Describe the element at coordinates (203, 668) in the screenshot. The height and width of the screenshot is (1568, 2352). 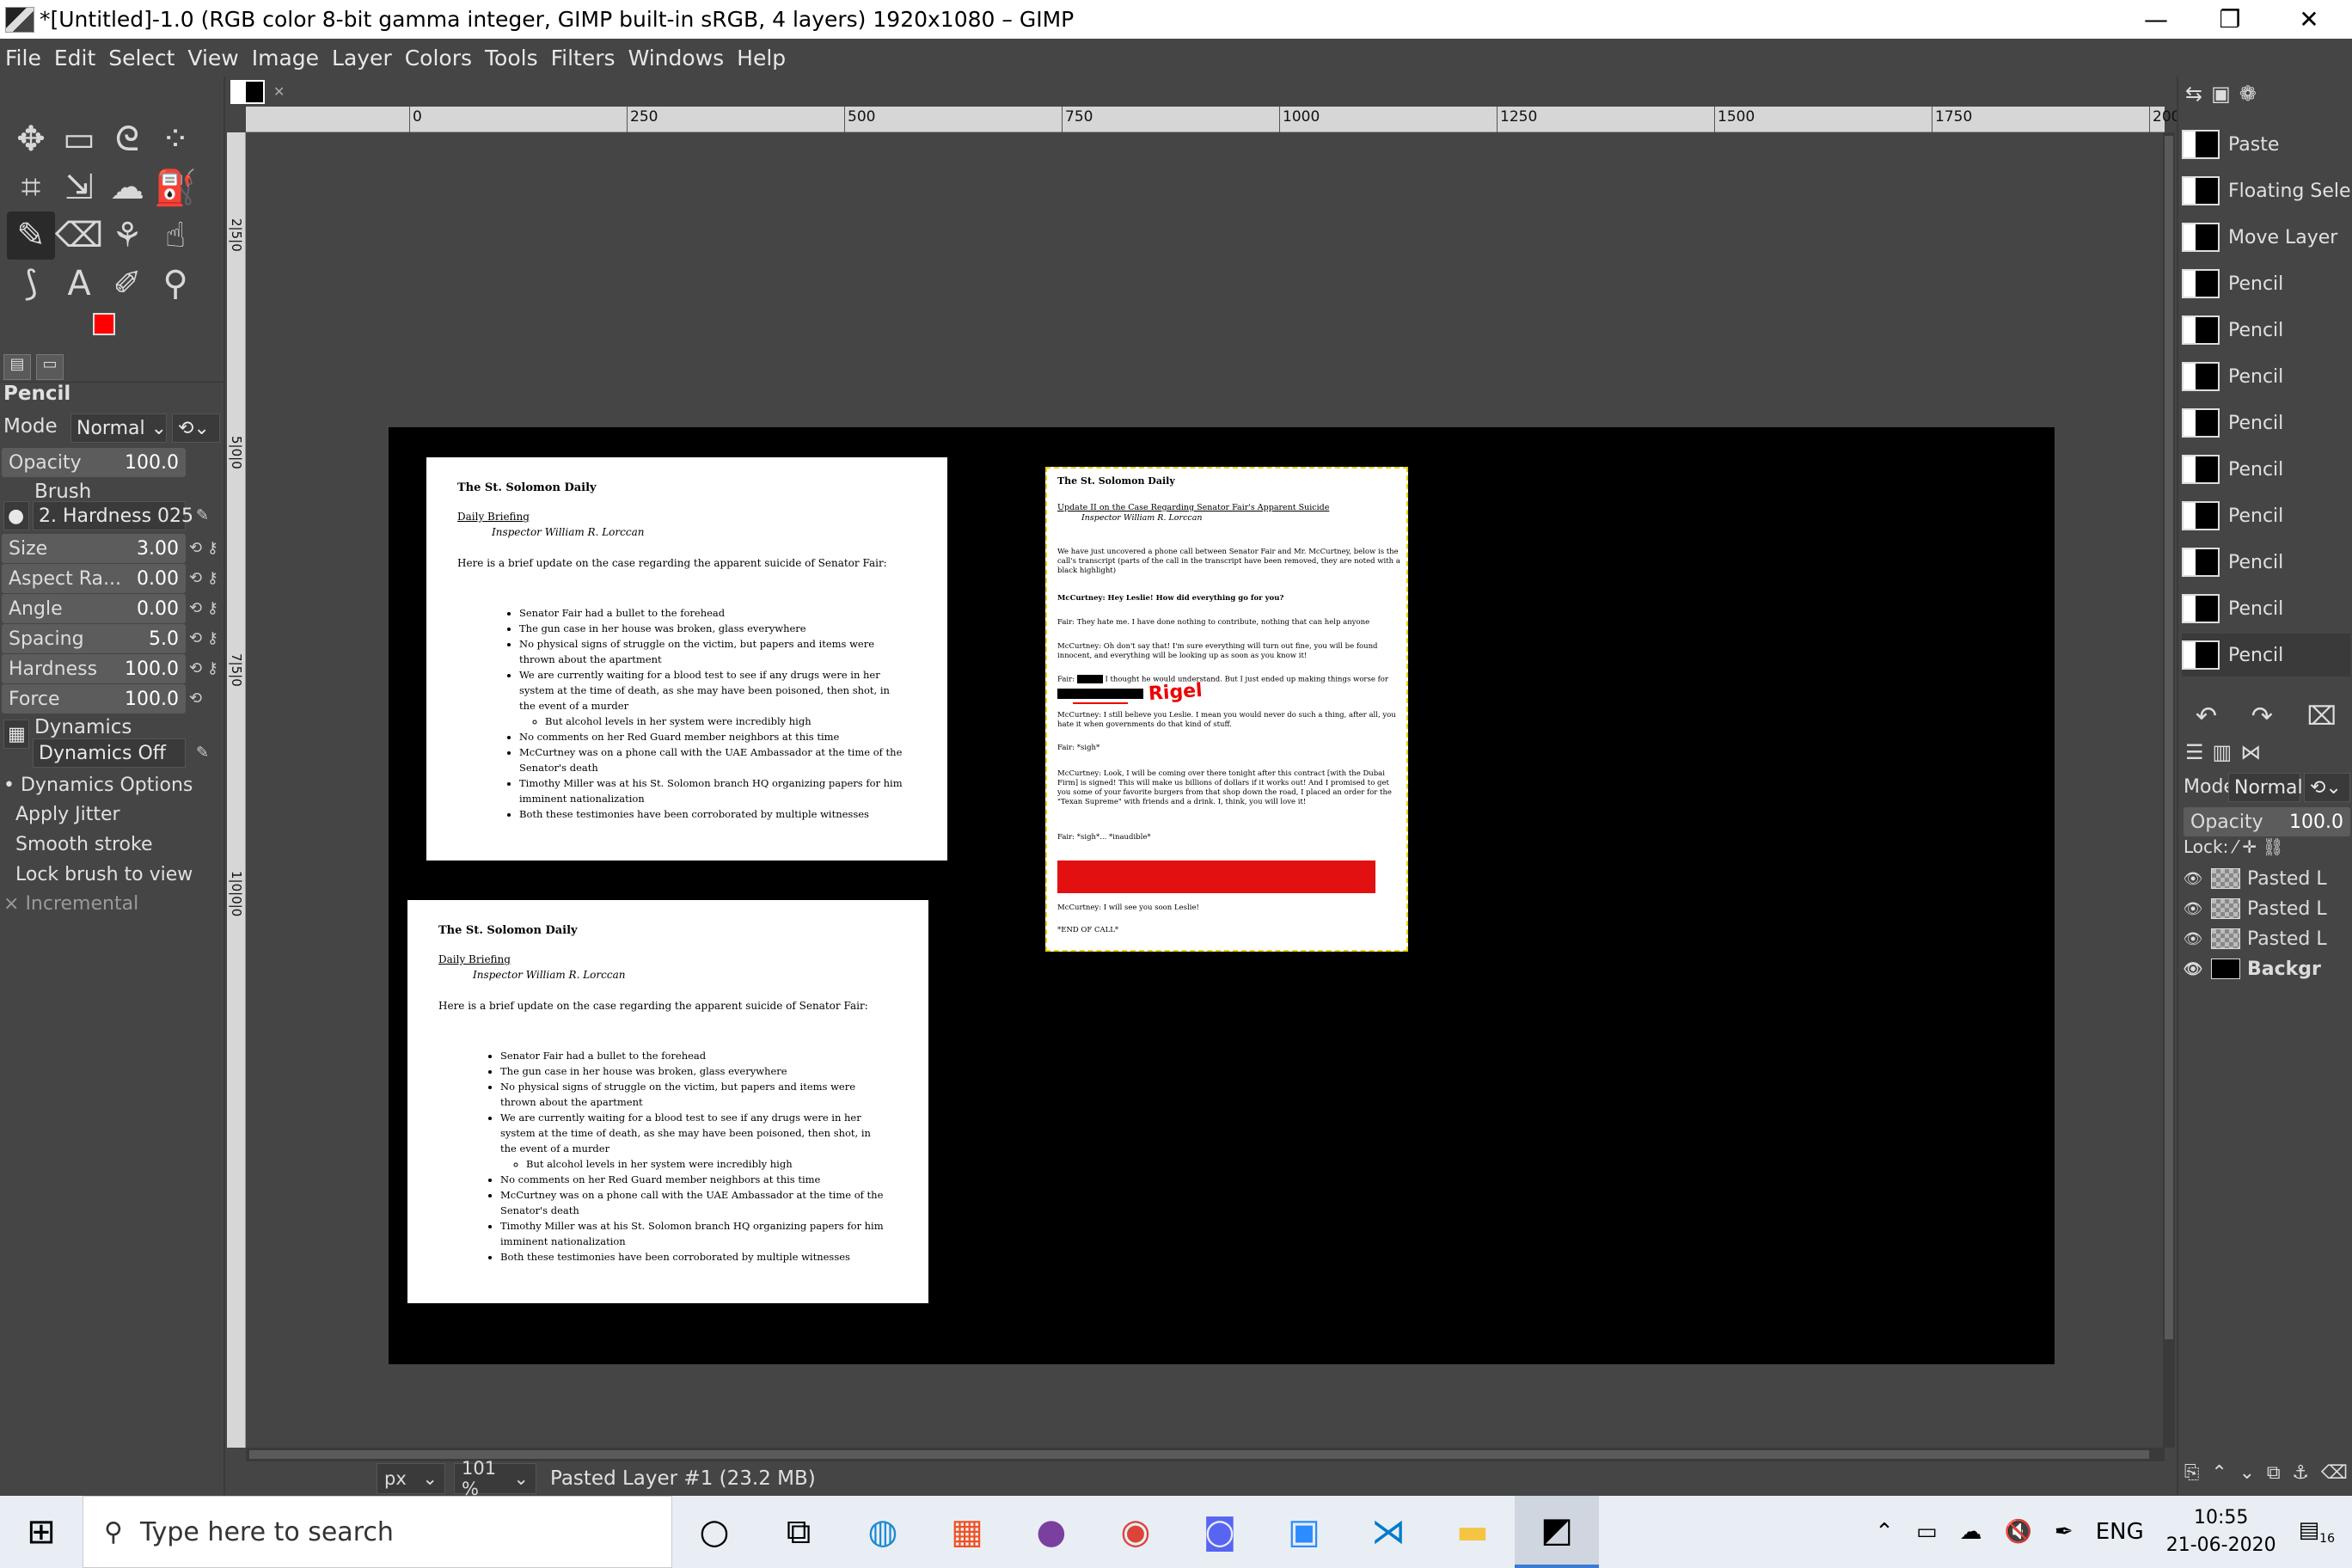
I see `hardness-reset-icon: ⟲ ⚷` at that location.